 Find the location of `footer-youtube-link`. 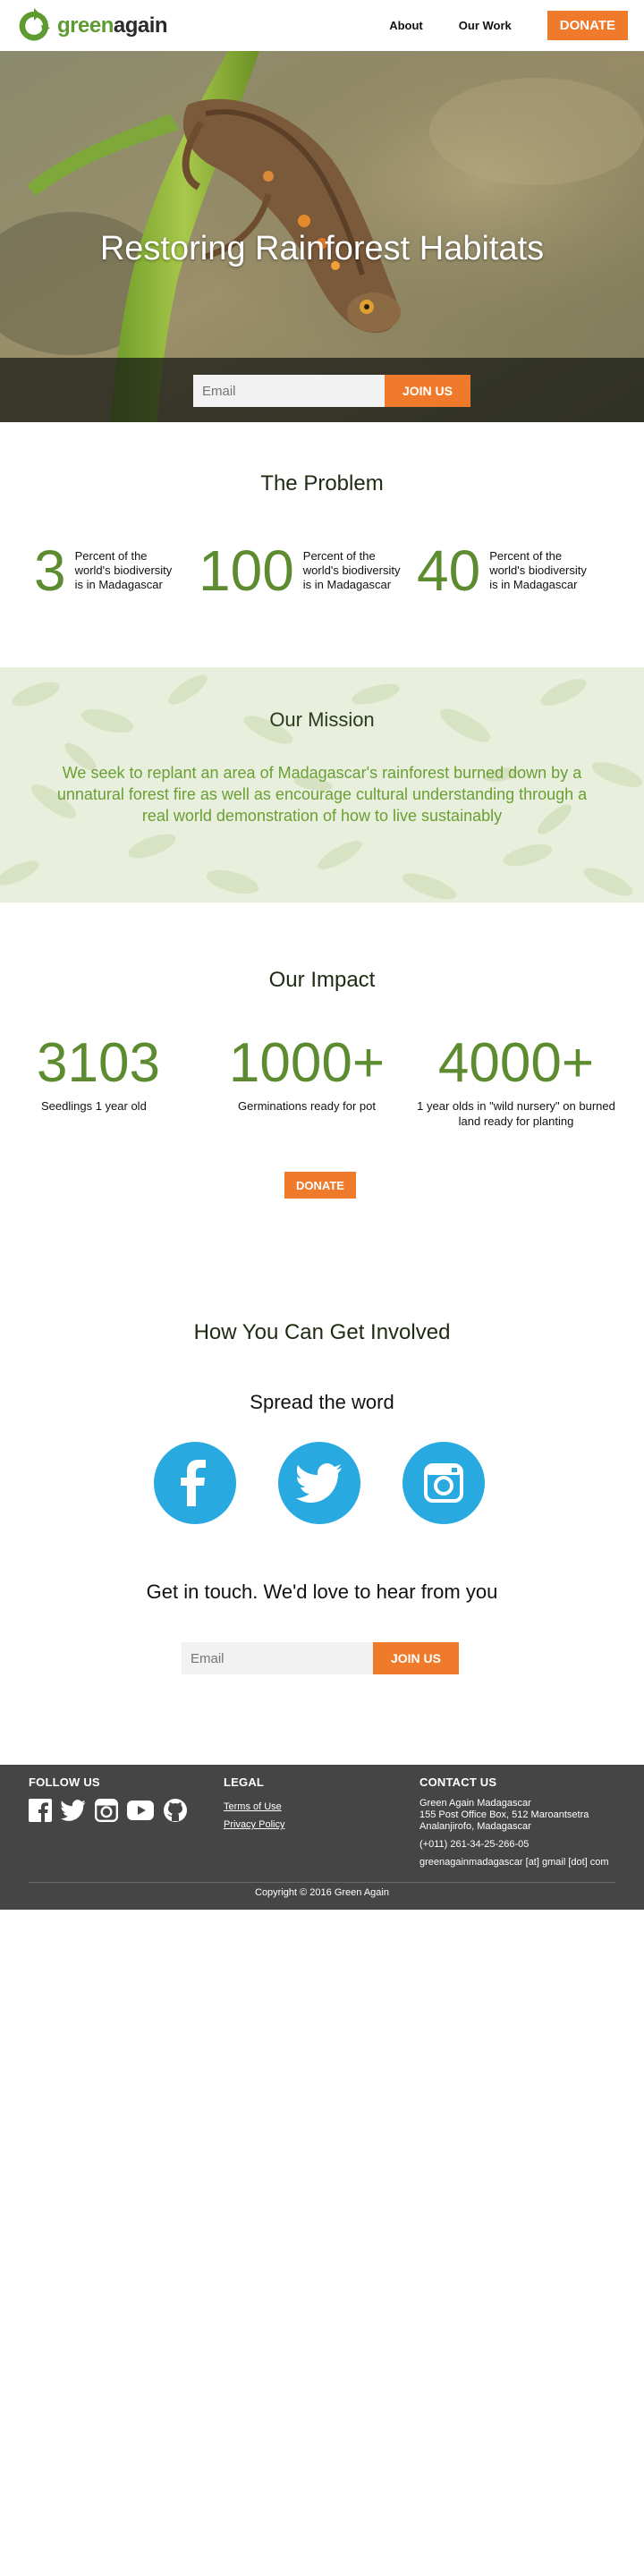

footer-youtube-link is located at coordinates (140, 1813).